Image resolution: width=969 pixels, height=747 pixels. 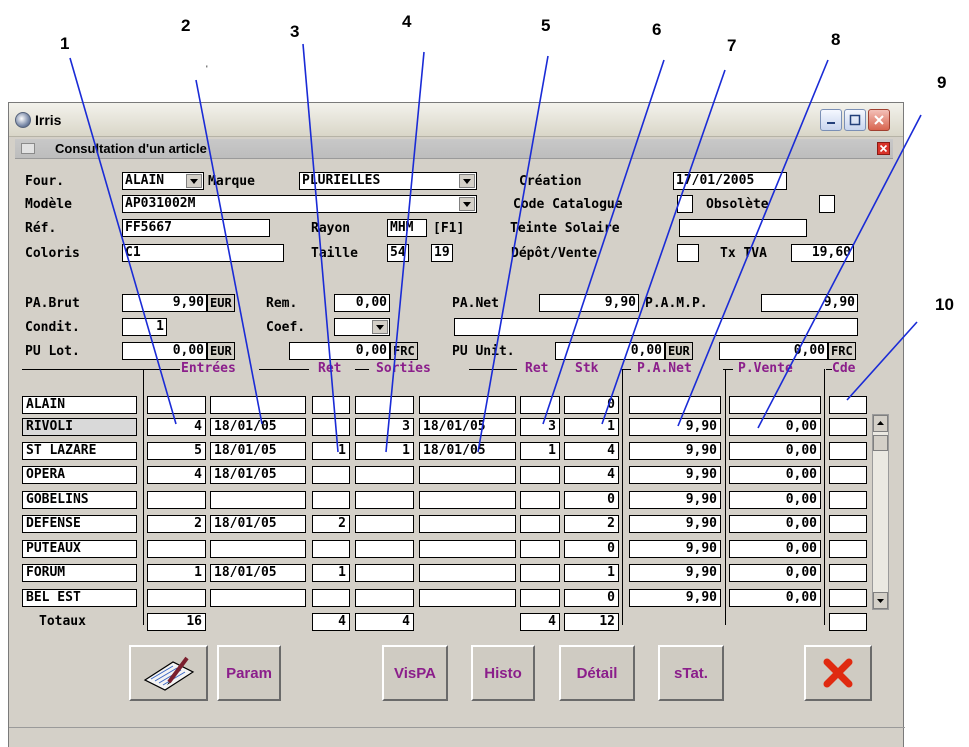 I want to click on taille-field-2: 19, so click(x=442, y=253).